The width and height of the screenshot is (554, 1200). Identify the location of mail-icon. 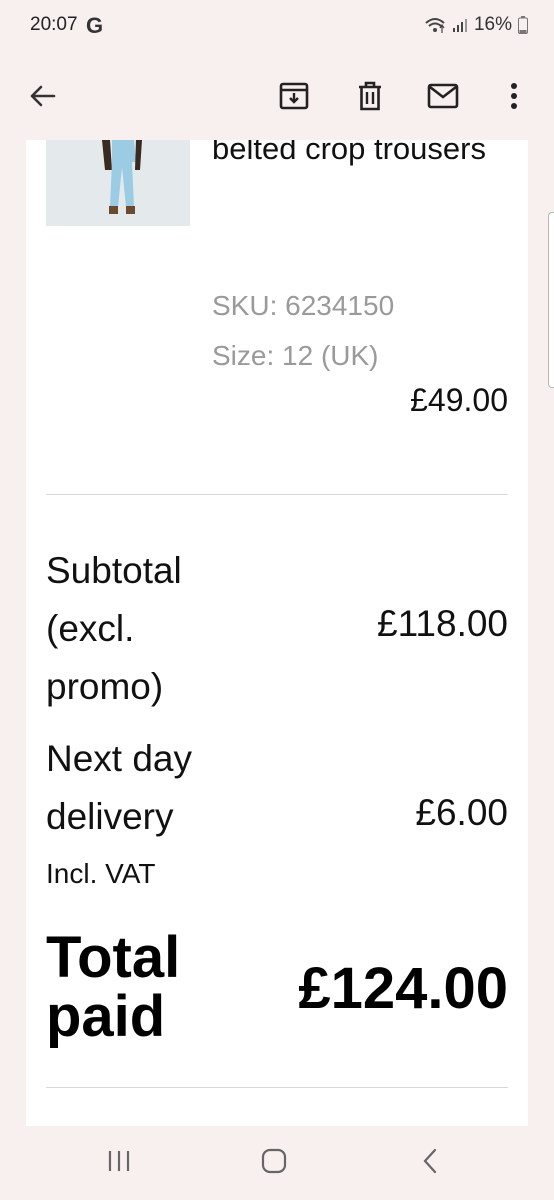
(443, 98).